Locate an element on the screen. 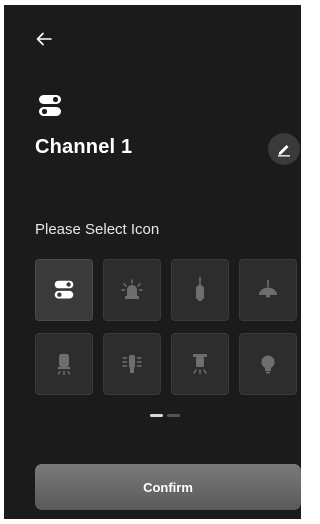  icon-option-pendant is located at coordinates (200, 290).